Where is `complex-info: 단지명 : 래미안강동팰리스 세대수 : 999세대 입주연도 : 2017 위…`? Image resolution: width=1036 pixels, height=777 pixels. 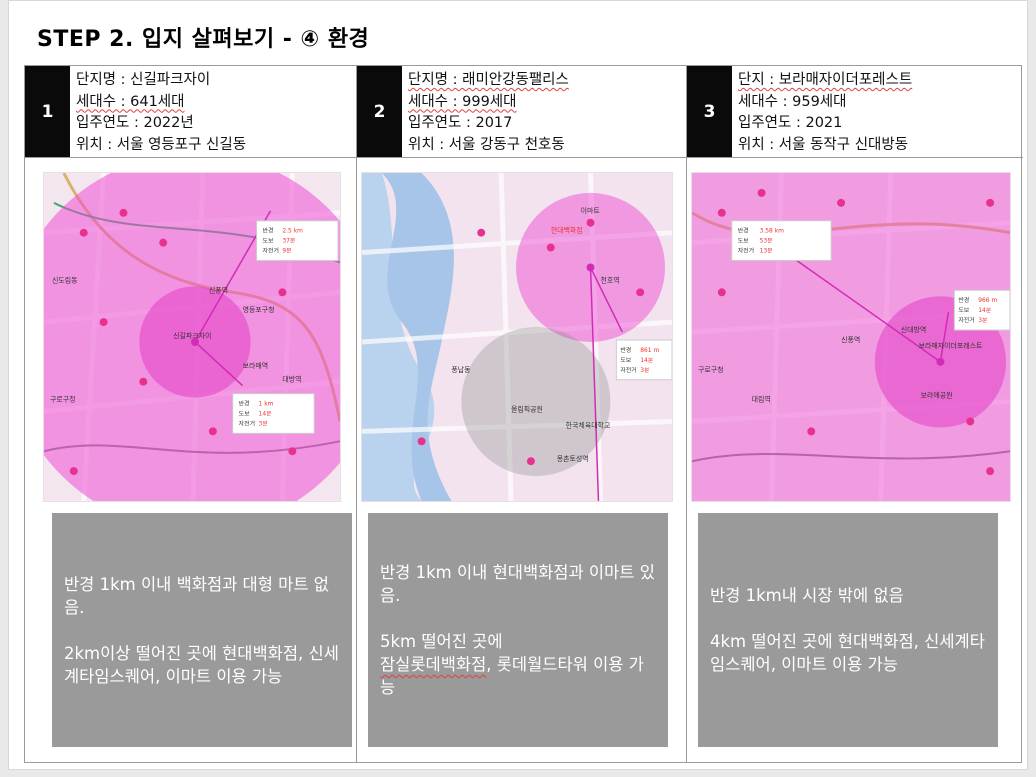 complex-info: 단지명 : 래미안강동팰리스 세대수 : 999세대 입주연도 : 2017 위… is located at coordinates (485, 111).